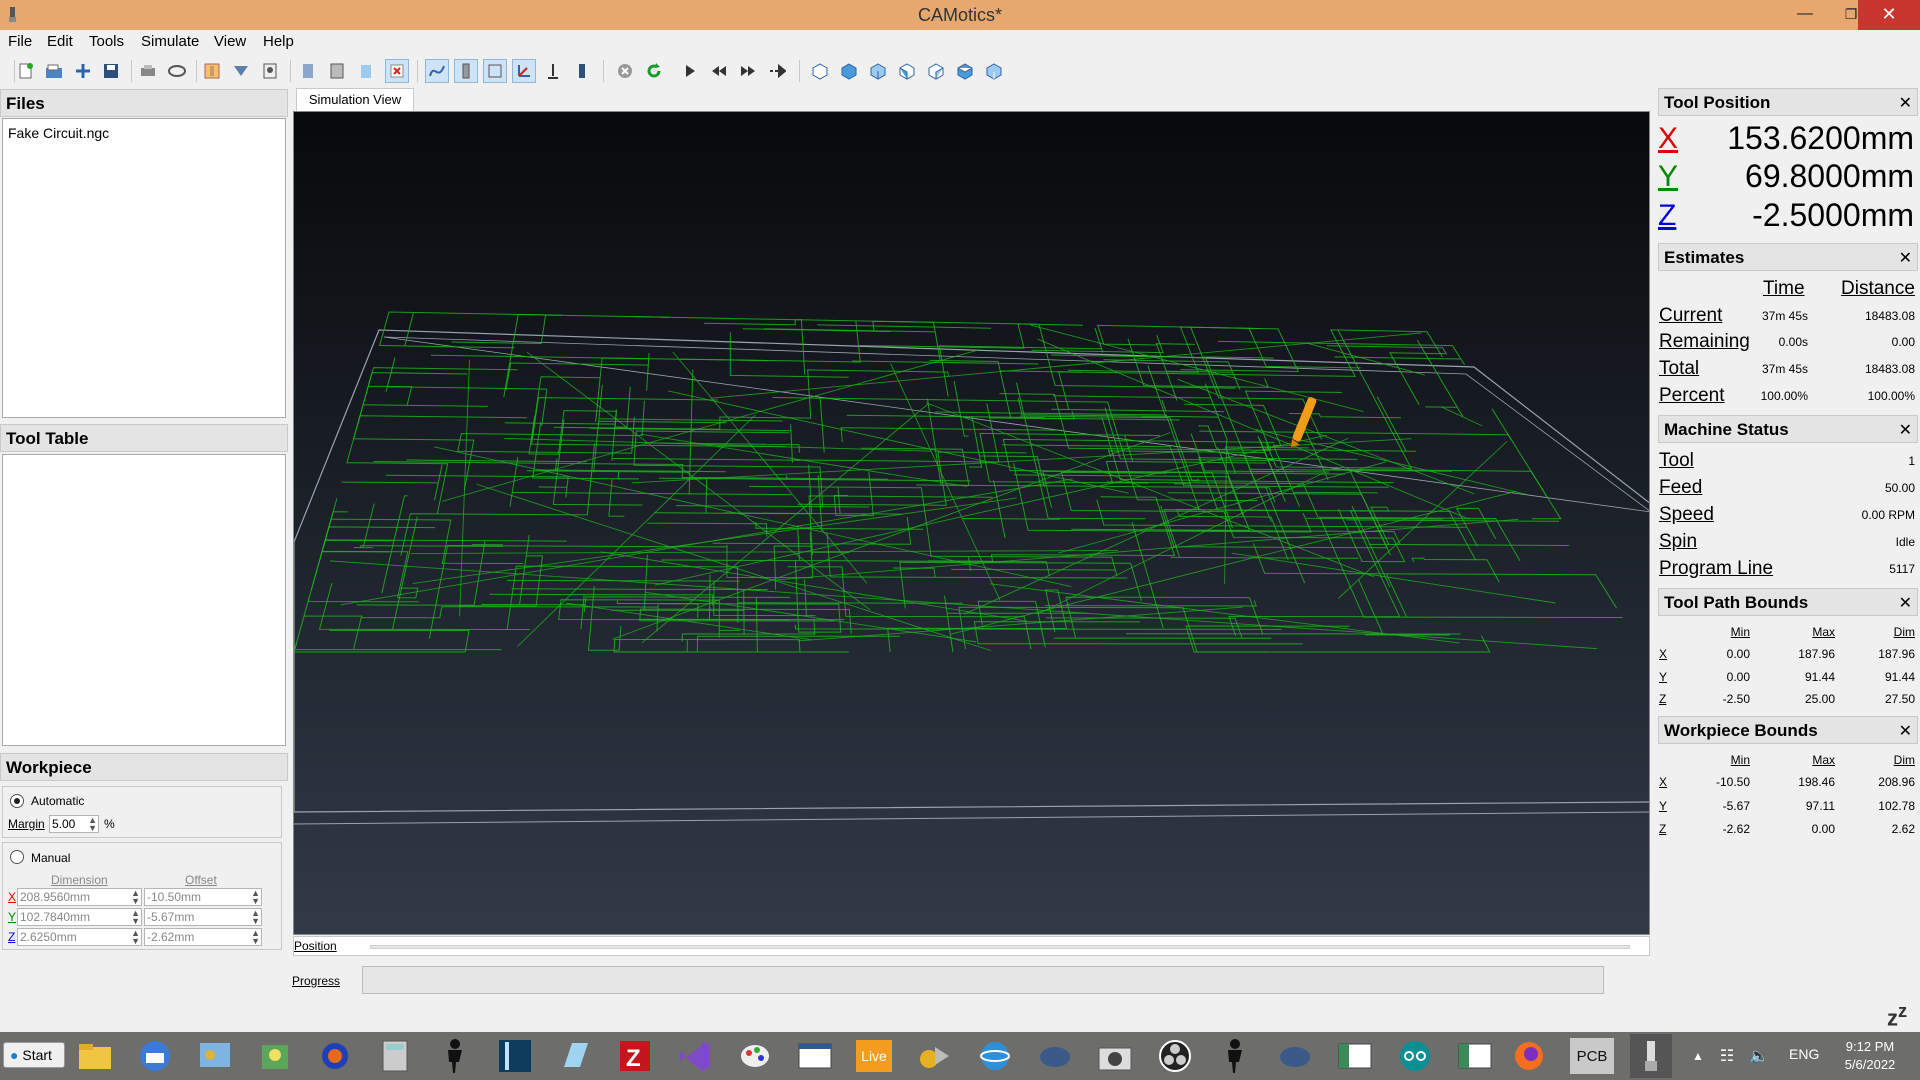 The height and width of the screenshot is (1080, 1920). Describe the element at coordinates (935, 1056) in the screenshot. I see `media-icon` at that location.